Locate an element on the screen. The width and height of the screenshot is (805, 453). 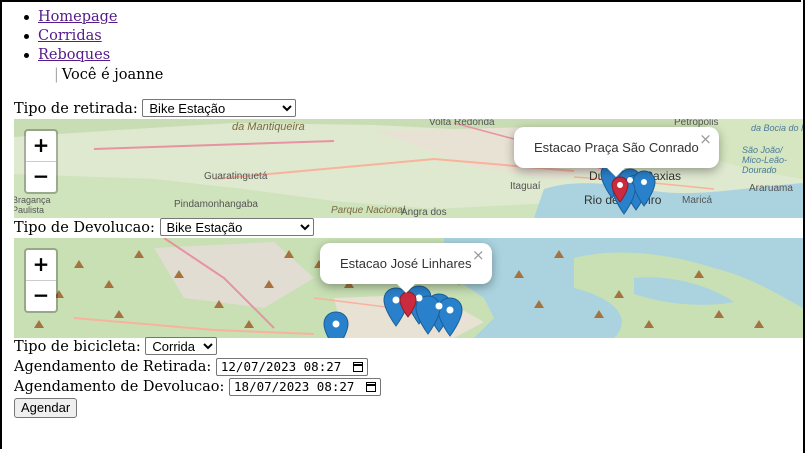
schedule-pickup-label: Agendamento de Retirada: is located at coordinates (113, 367).